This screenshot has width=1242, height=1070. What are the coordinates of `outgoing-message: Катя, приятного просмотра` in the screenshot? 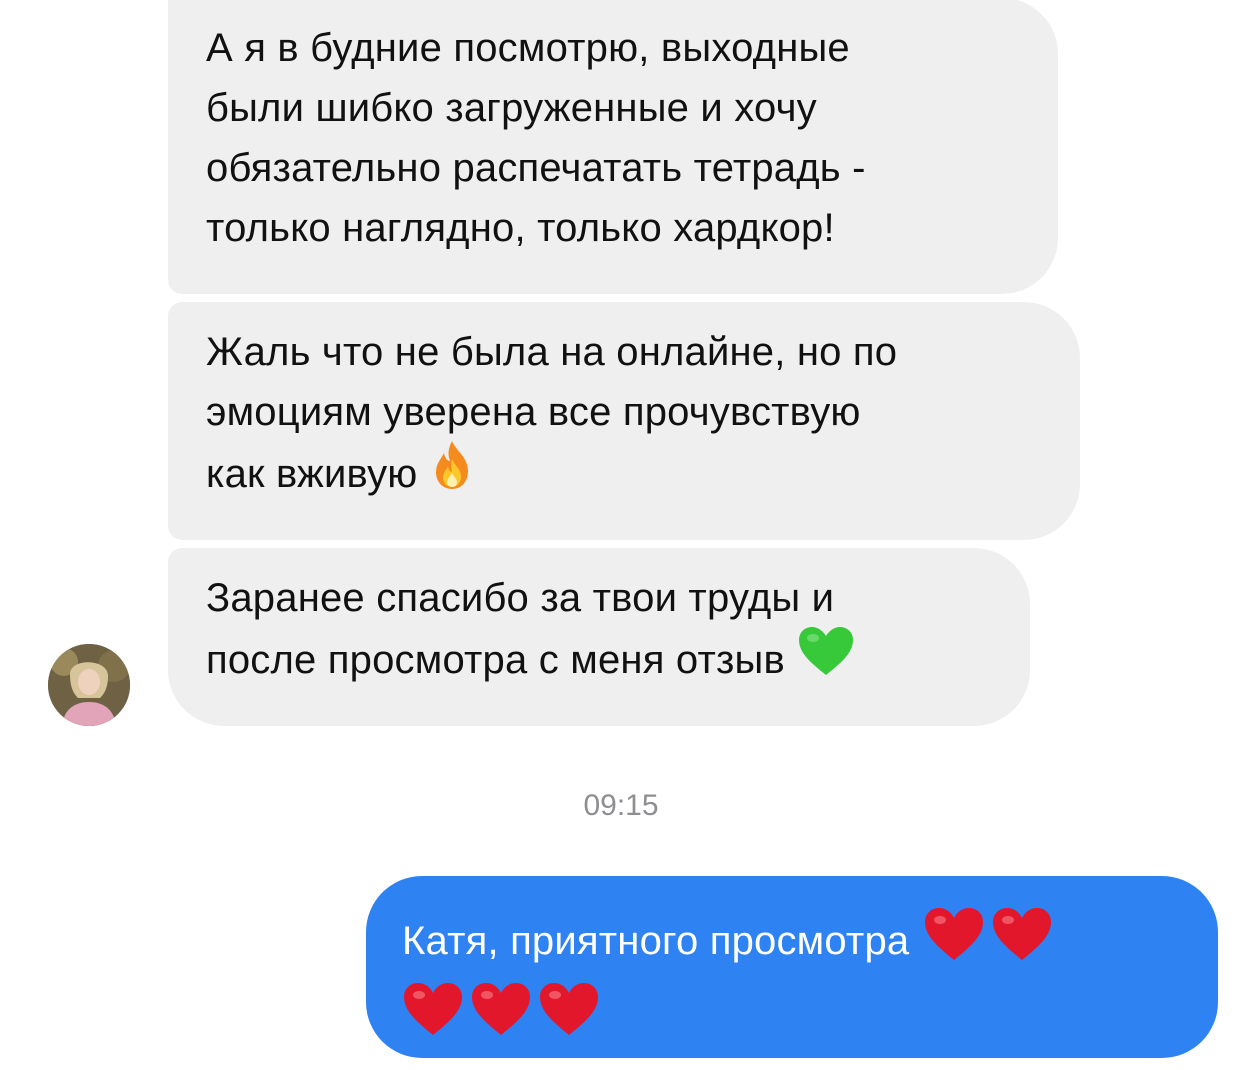 It's located at (792, 967).